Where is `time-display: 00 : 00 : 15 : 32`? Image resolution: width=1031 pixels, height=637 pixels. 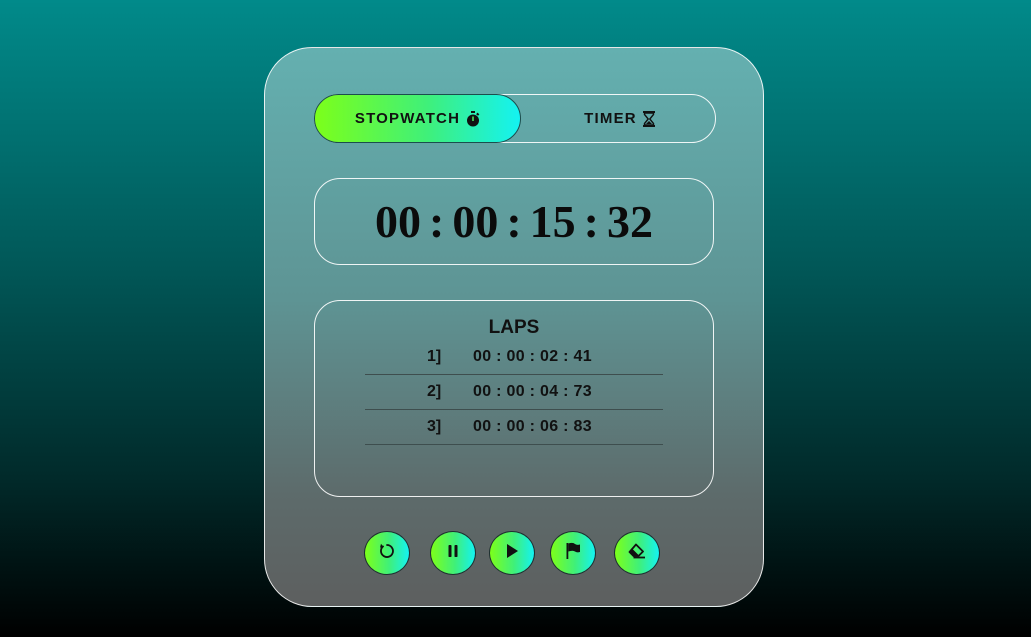
time-display: 00 : 00 : 15 : 32 is located at coordinates (514, 221).